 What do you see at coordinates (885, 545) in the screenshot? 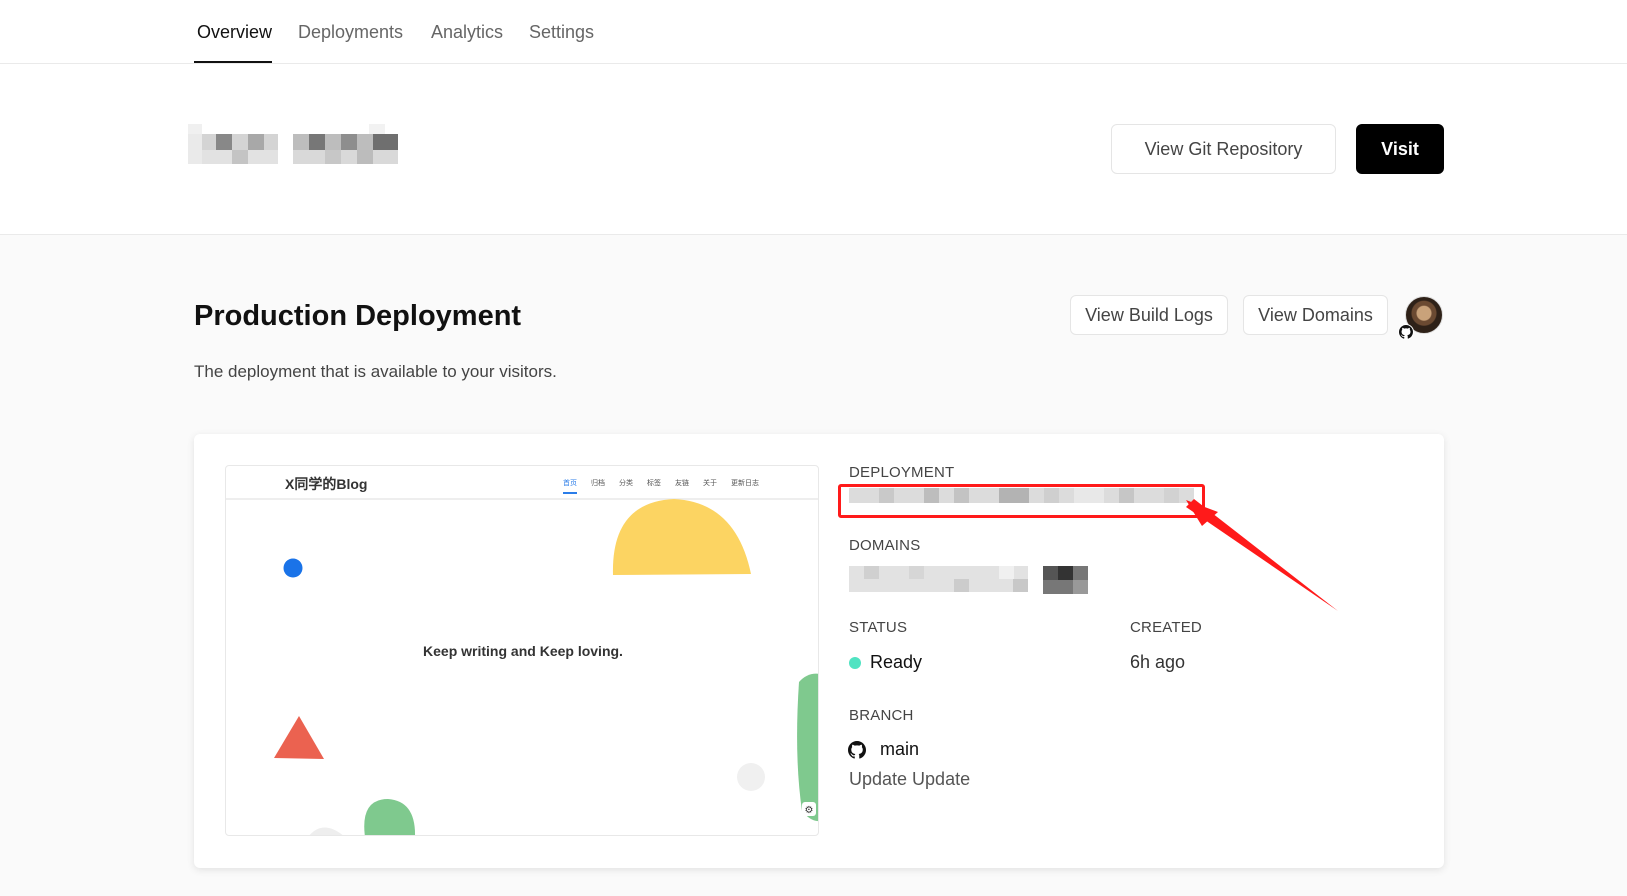
I see `domains-label: DOMAINS` at bounding box center [885, 545].